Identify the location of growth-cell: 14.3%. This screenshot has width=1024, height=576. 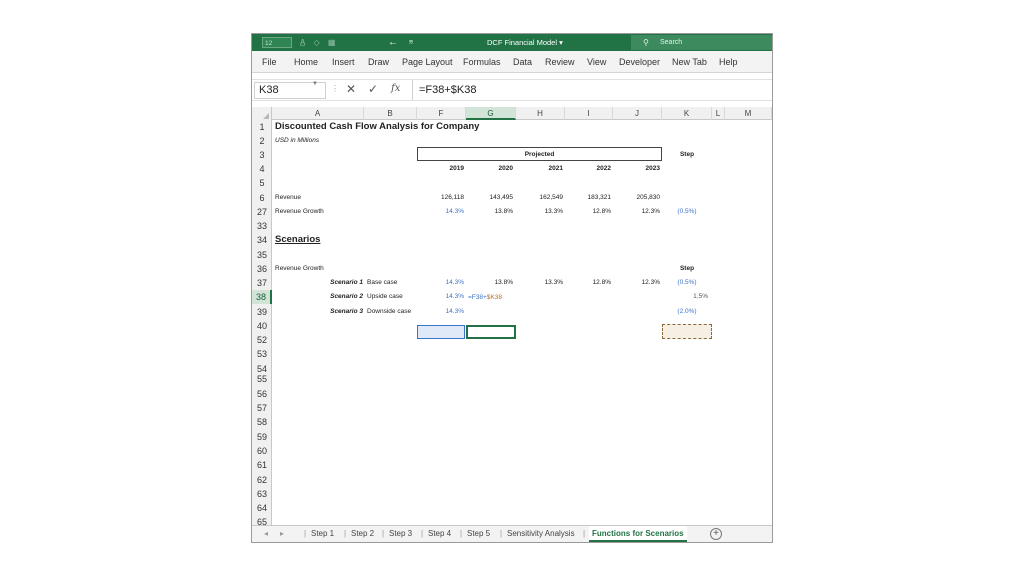
(440, 212).